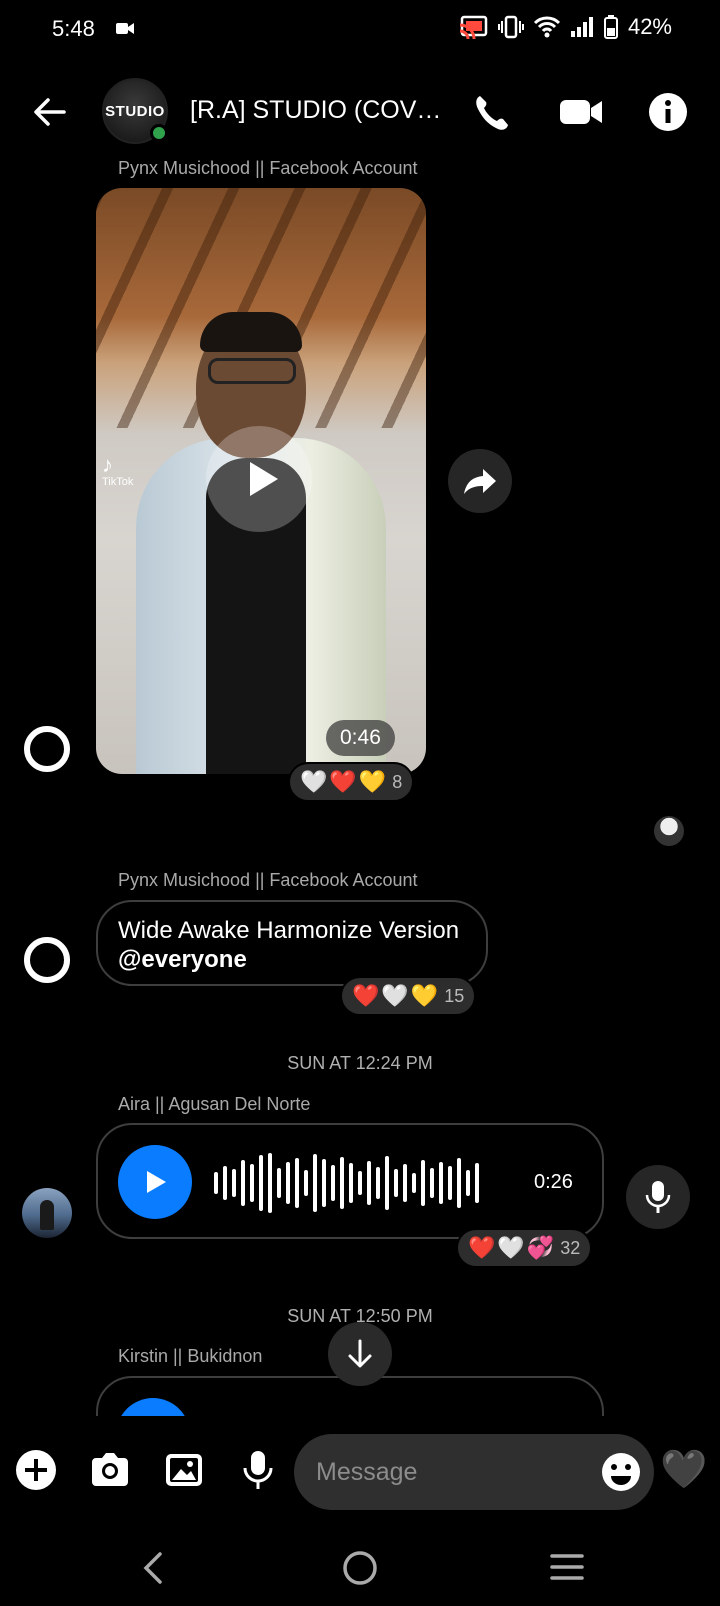 The image size is (720, 1606). What do you see at coordinates (360, 30) in the screenshot?
I see `status-bar: 5:48 42%` at bounding box center [360, 30].